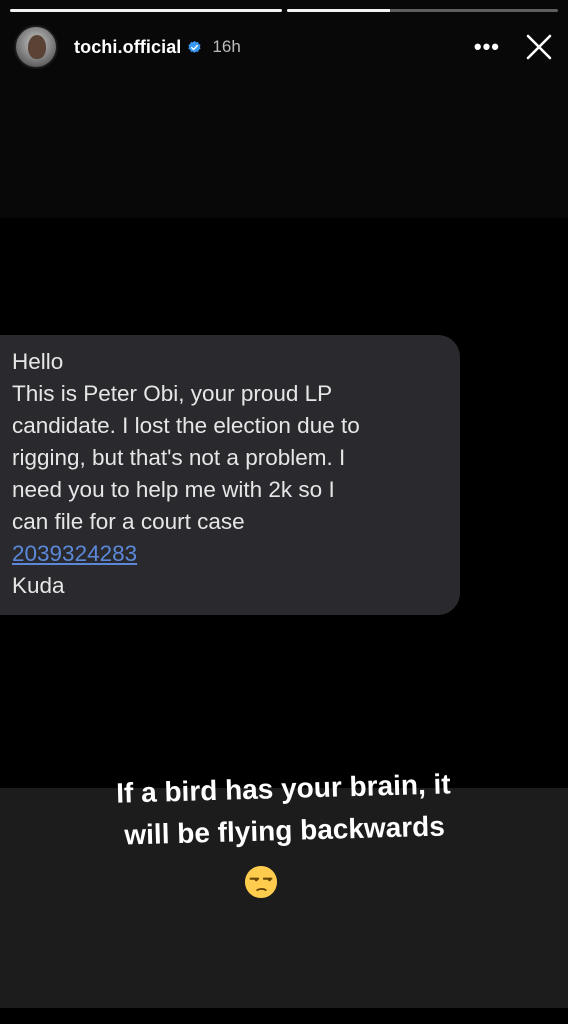  I want to click on close-icon, so click(539, 47).